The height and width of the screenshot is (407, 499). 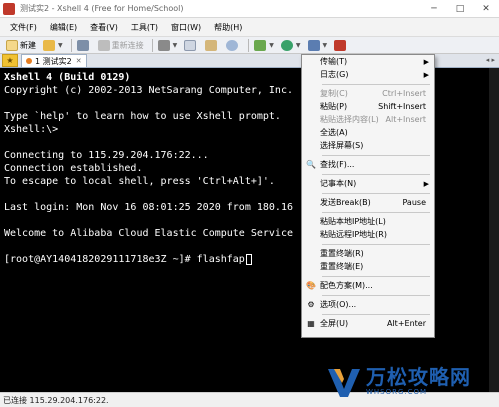 What do you see at coordinates (23, 27) in the screenshot?
I see `menu-file: 文件(F)` at bounding box center [23, 27].